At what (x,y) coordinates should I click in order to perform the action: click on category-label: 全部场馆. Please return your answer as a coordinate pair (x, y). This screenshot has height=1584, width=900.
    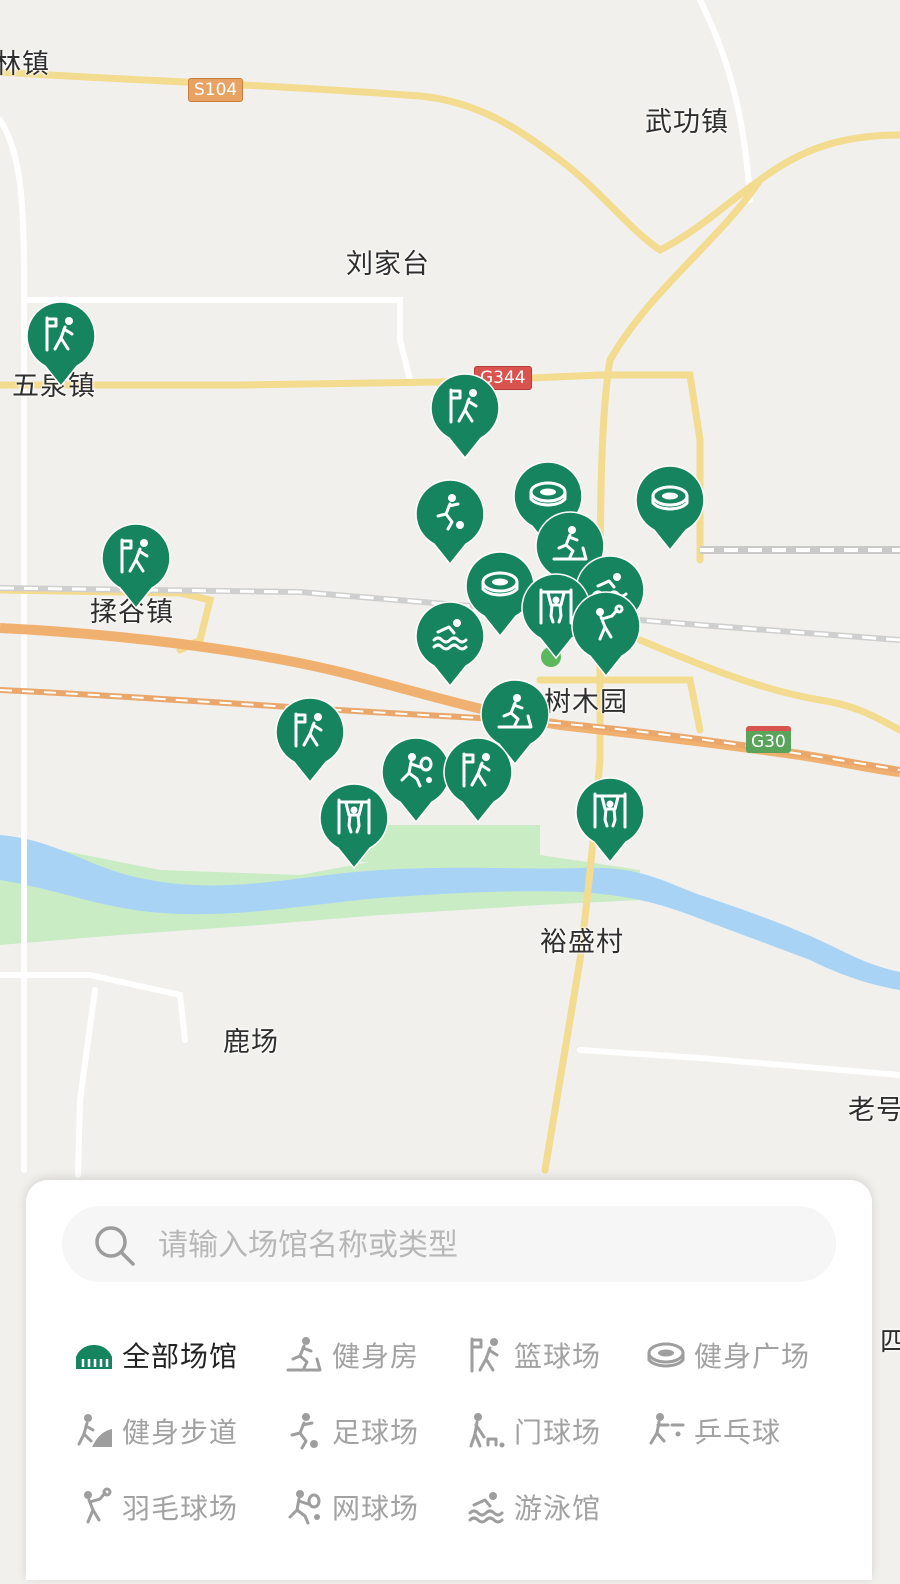
    Looking at the image, I should click on (180, 1356).